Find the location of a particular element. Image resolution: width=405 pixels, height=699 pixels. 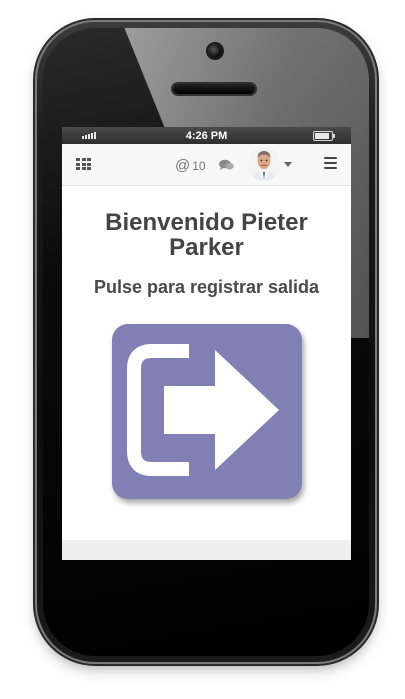

chevron-down-icon is located at coordinates (288, 164).